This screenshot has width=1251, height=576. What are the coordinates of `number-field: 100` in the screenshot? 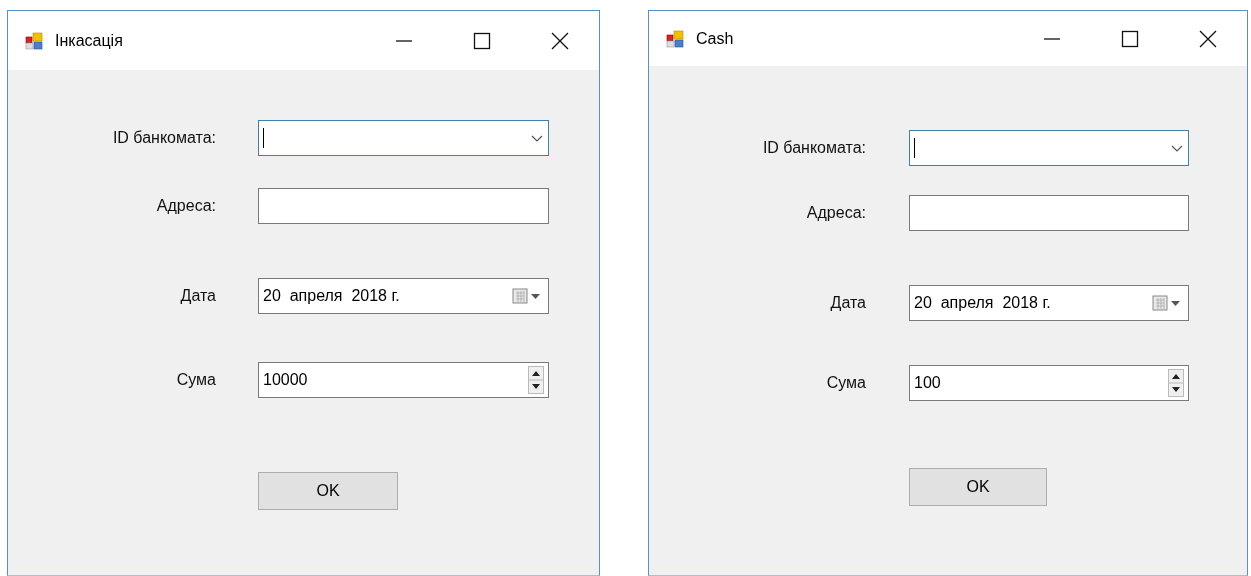 It's located at (1049, 383).